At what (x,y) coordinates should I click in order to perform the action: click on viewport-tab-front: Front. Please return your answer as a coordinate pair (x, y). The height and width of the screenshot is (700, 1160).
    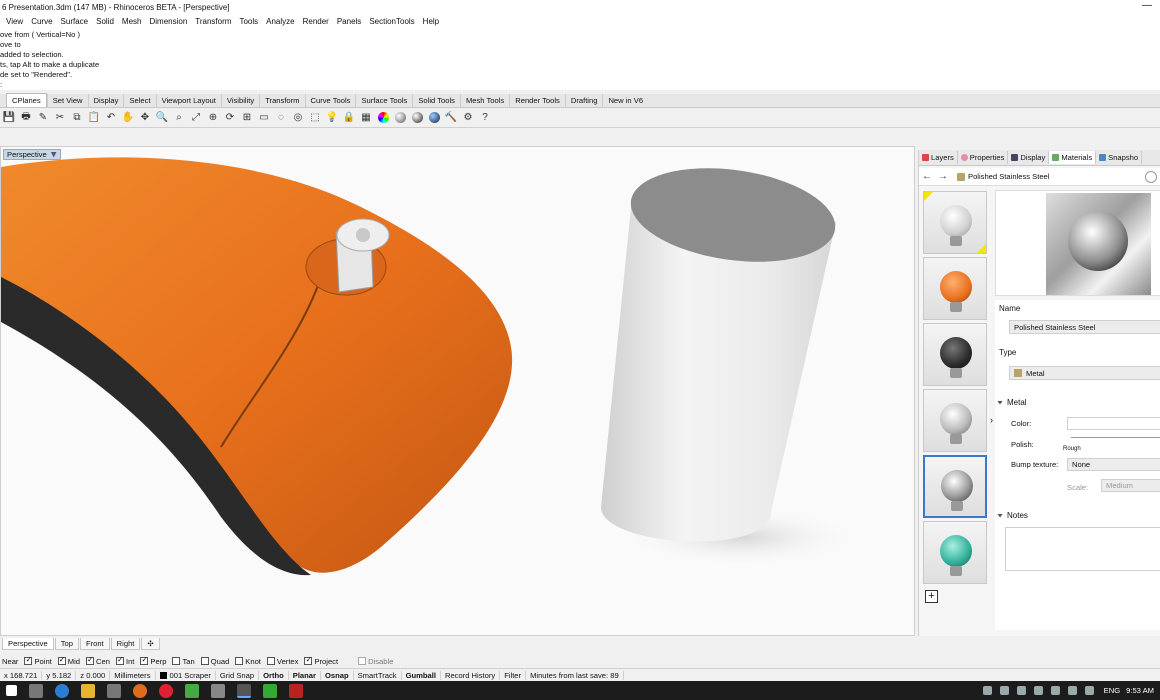
    Looking at the image, I should click on (94, 644).